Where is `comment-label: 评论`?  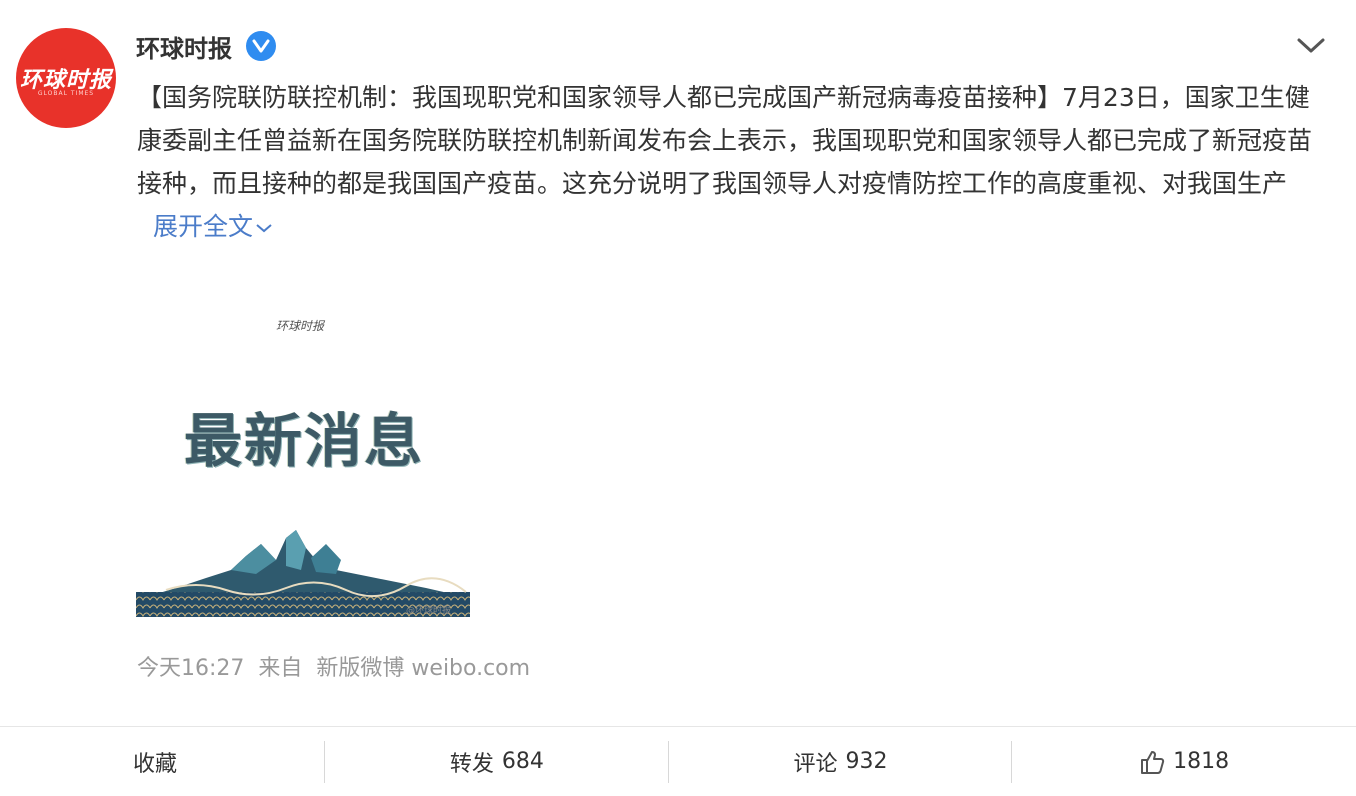
comment-label: 评论 is located at coordinates (815, 764).